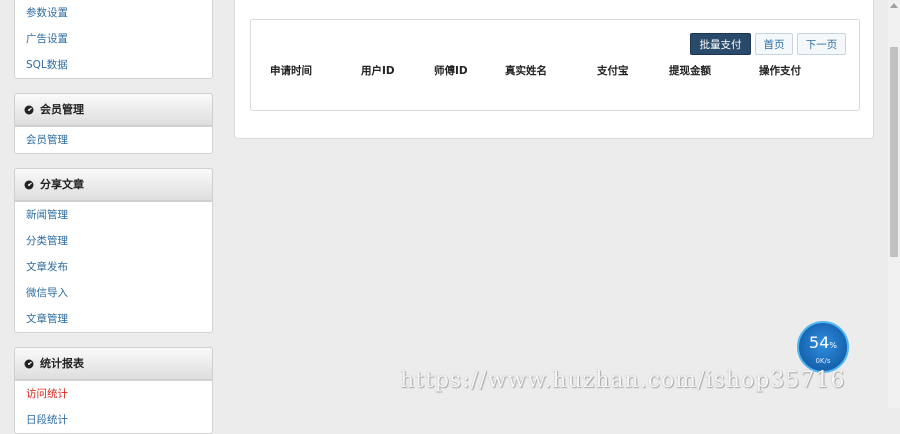 This screenshot has width=900, height=434. What do you see at coordinates (823, 361) in the screenshot?
I see `speed-rate: 0K/s` at bounding box center [823, 361].